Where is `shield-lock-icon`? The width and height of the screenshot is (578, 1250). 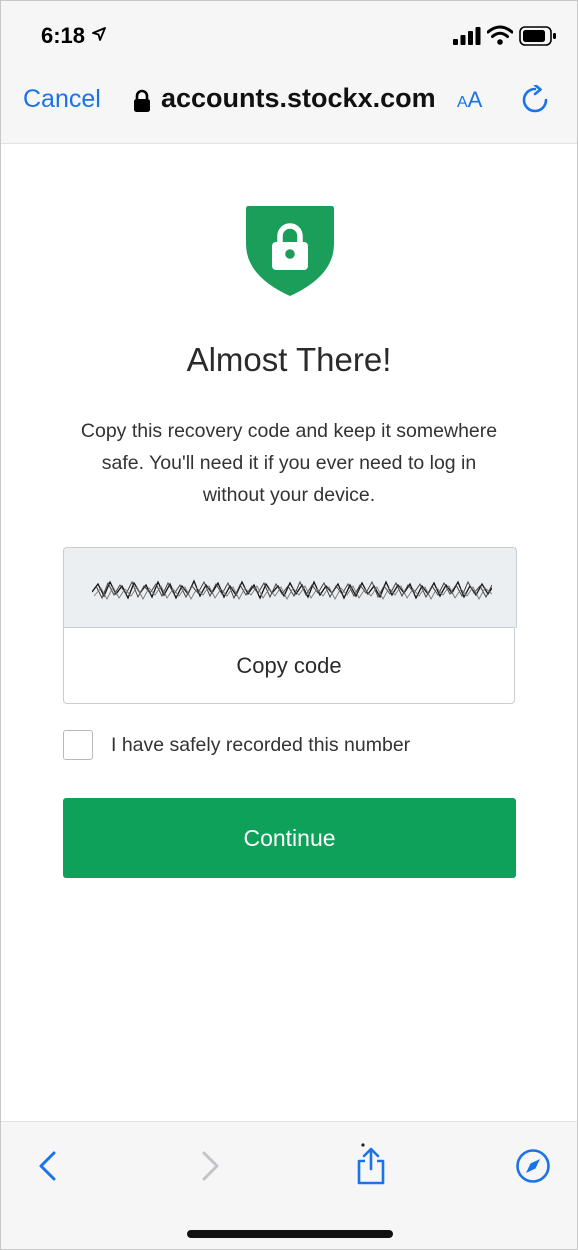
shield-lock-icon is located at coordinates (290, 251).